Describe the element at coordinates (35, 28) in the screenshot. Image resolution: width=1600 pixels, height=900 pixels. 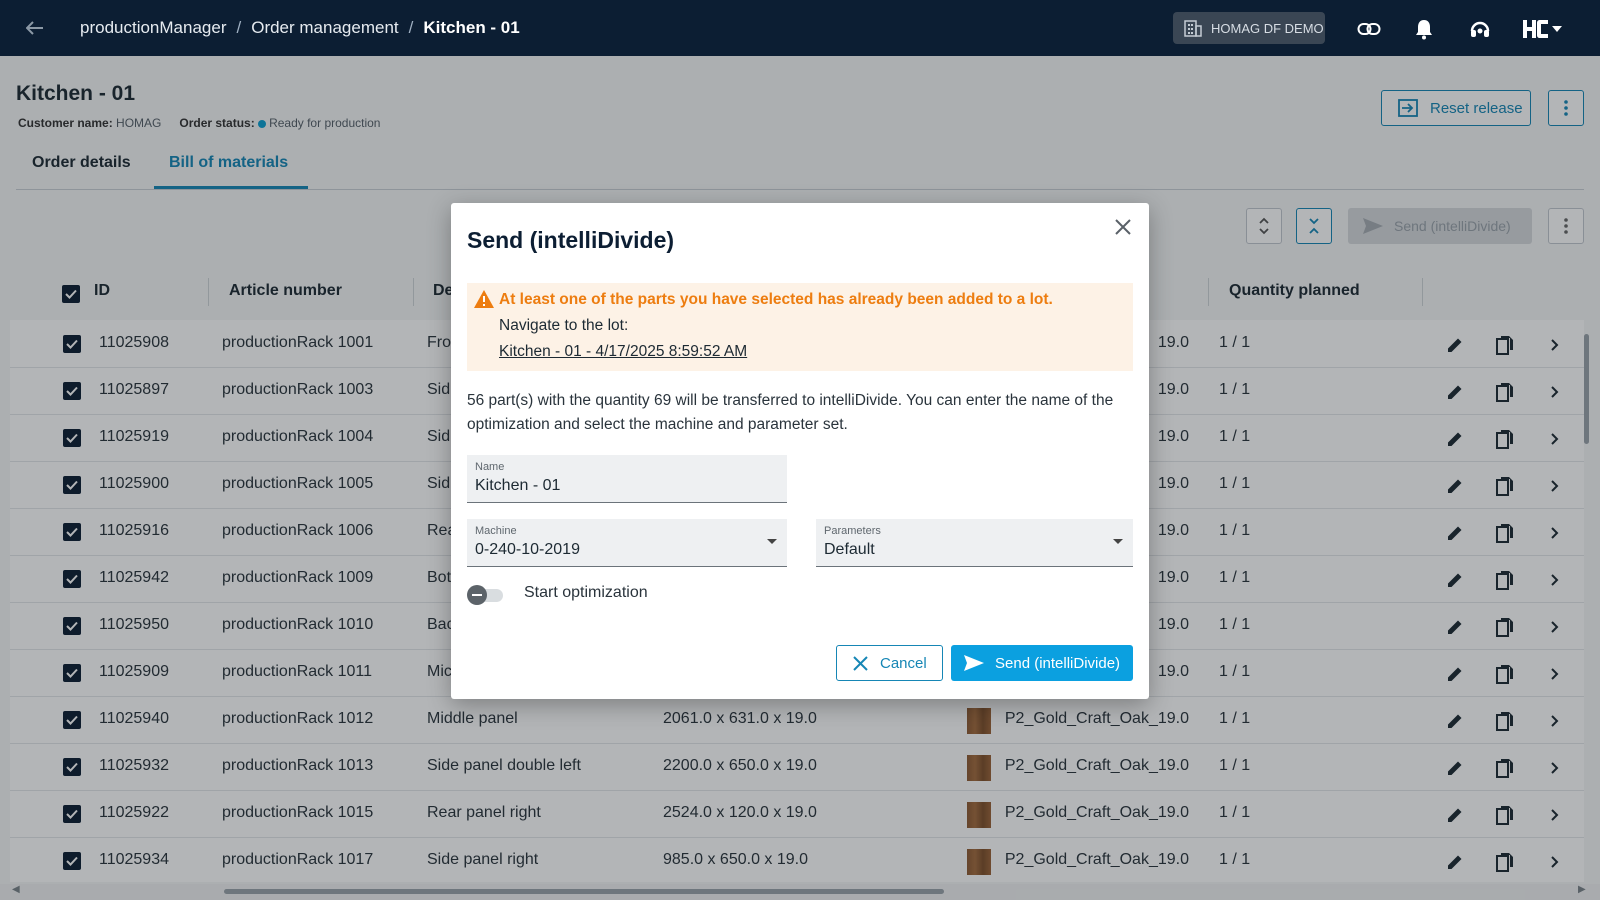
I see `back-arrow-icon` at that location.